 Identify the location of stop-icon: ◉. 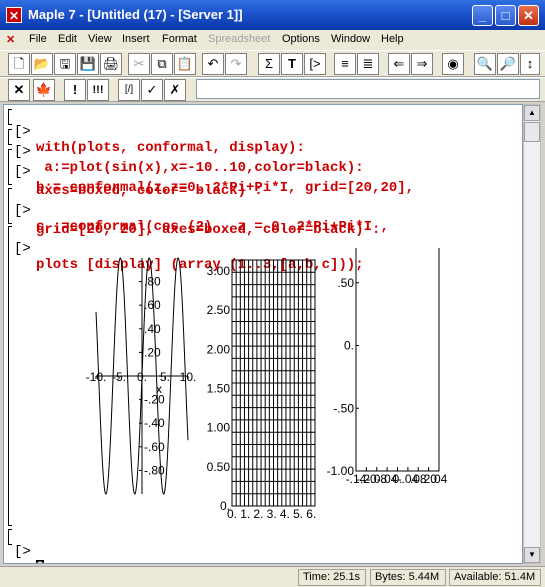
(453, 64).